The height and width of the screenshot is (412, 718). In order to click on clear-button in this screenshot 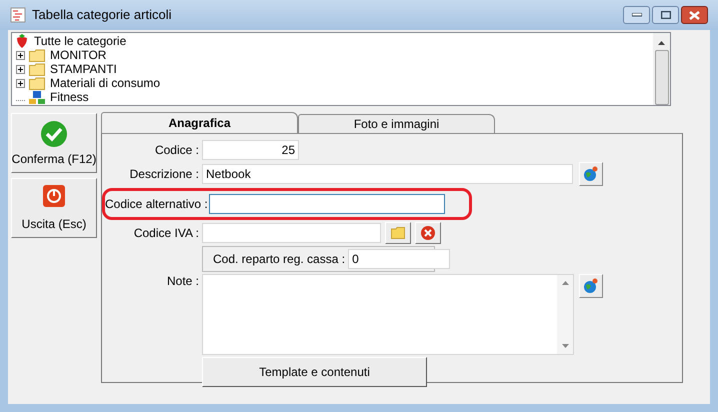, I will do `click(428, 233)`.